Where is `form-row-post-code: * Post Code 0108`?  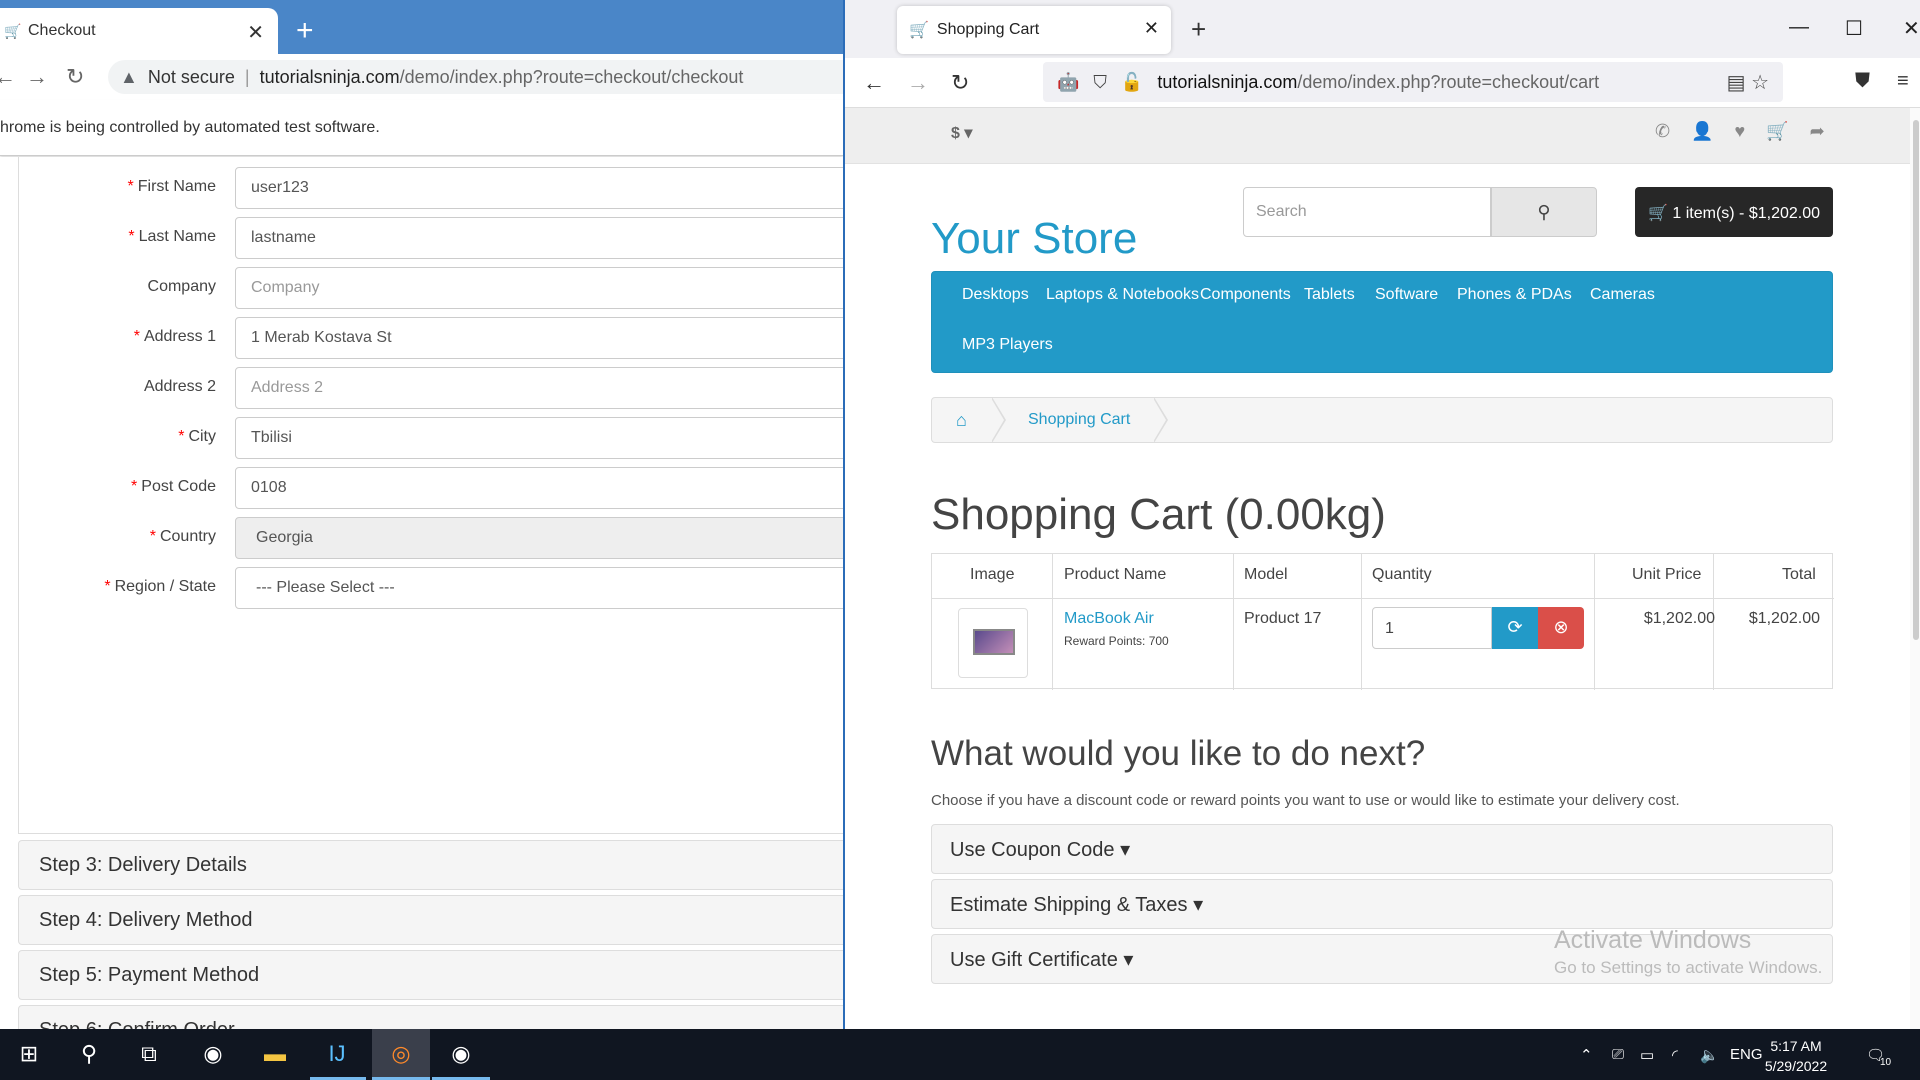 form-row-post-code: * Post Code 0108 is located at coordinates (431, 488).